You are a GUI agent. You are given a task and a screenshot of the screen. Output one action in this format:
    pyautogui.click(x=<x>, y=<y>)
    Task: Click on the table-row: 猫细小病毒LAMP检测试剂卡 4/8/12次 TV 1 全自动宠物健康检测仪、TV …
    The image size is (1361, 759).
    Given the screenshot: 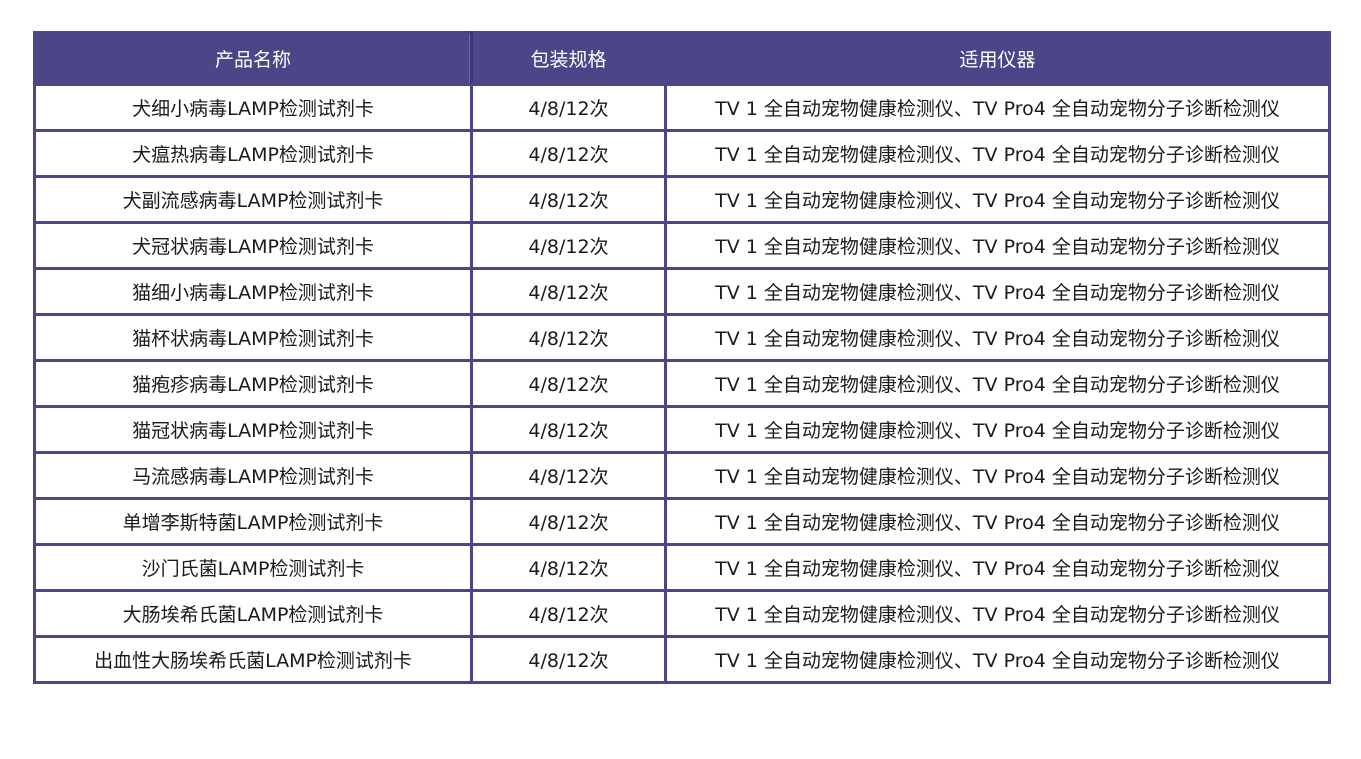 What is the action you would take?
    pyautogui.click(x=682, y=291)
    